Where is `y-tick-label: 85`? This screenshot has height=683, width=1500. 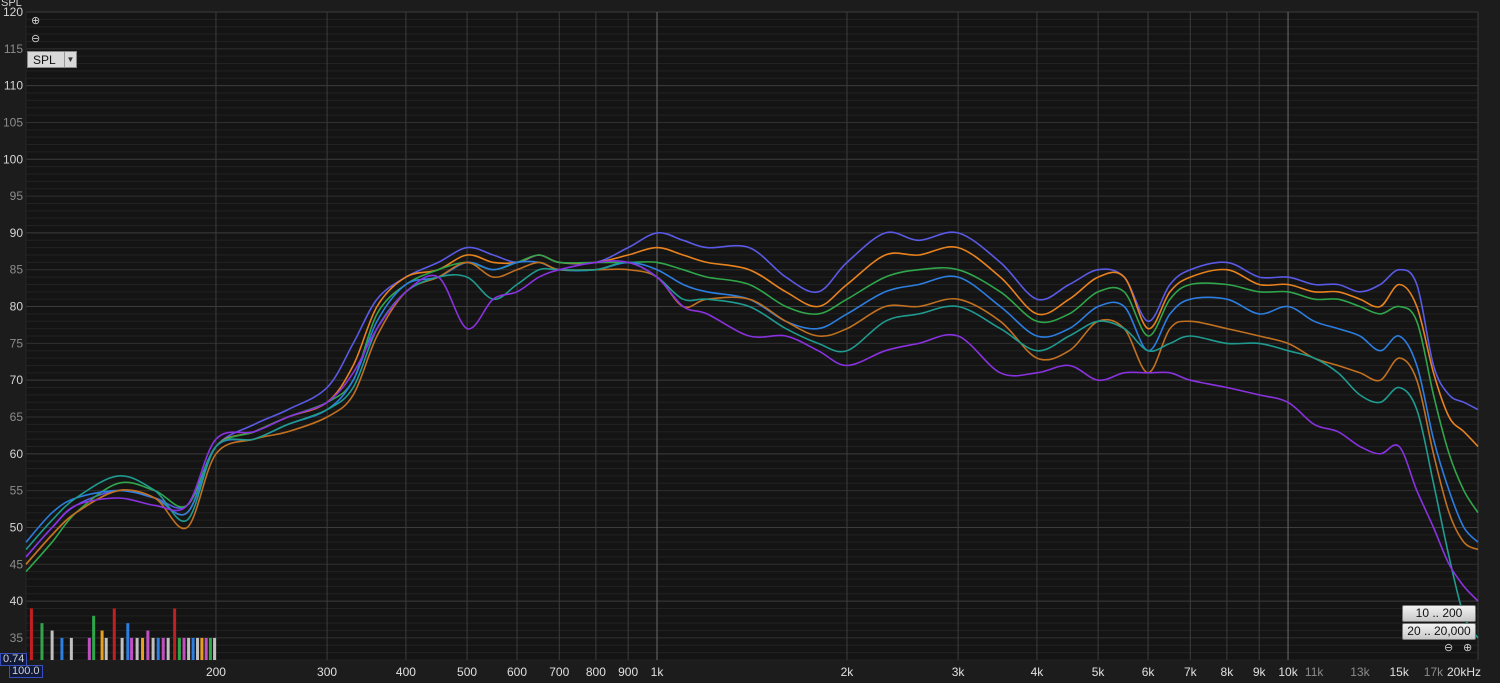 y-tick-label: 85 is located at coordinates (17, 270).